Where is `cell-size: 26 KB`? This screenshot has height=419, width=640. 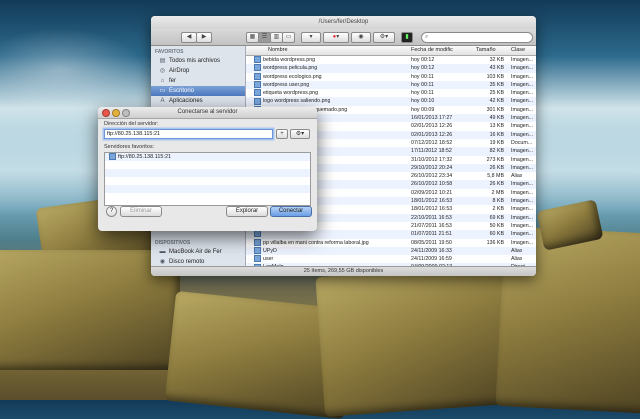 cell-size: 26 KB is located at coordinates (496, 167).